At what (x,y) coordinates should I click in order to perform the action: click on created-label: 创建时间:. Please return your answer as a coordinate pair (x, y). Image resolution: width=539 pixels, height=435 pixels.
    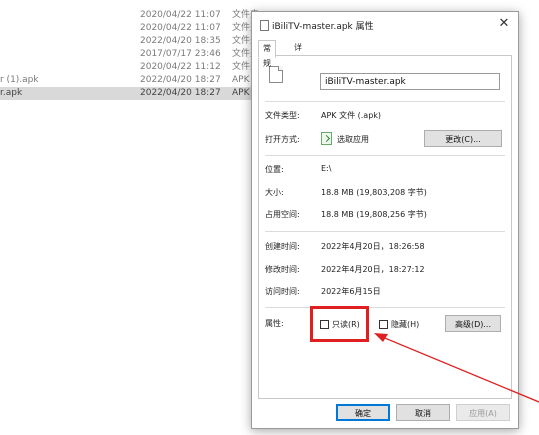
    Looking at the image, I should click on (282, 246).